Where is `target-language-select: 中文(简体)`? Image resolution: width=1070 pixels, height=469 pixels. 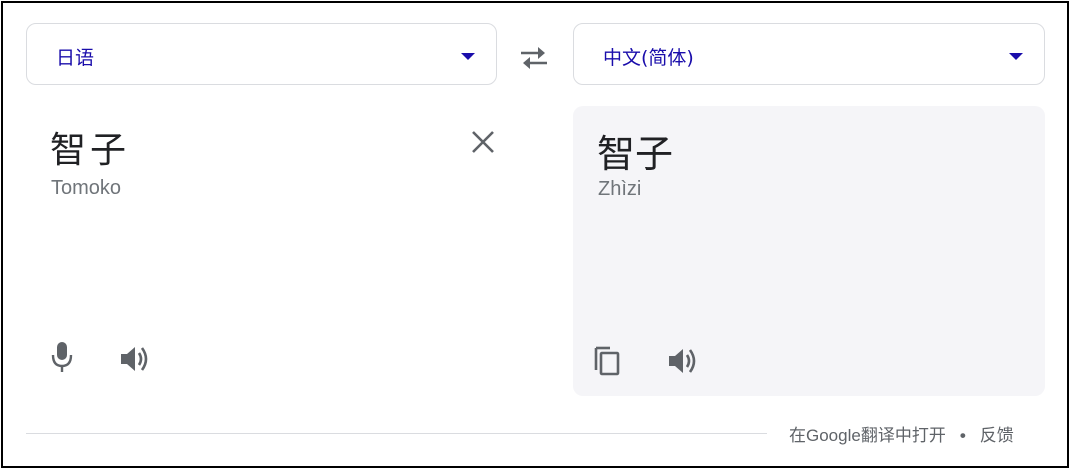 target-language-select: 中文(简体) is located at coordinates (809, 54).